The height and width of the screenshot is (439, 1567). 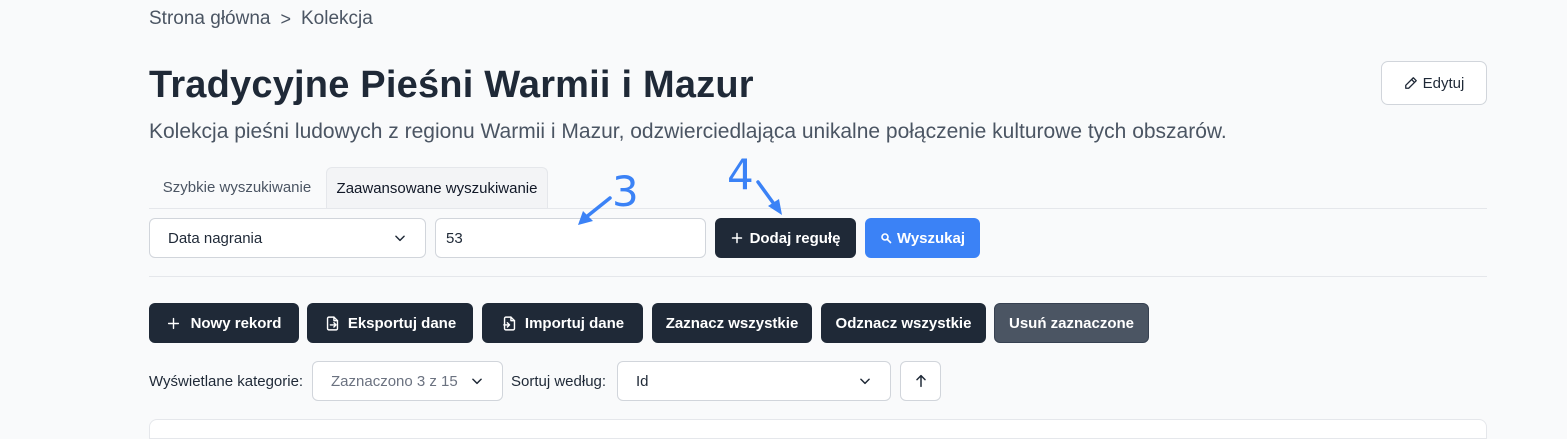 What do you see at coordinates (237, 187) in the screenshot?
I see `tab-quick-search: Szybkie wyszukiwanie` at bounding box center [237, 187].